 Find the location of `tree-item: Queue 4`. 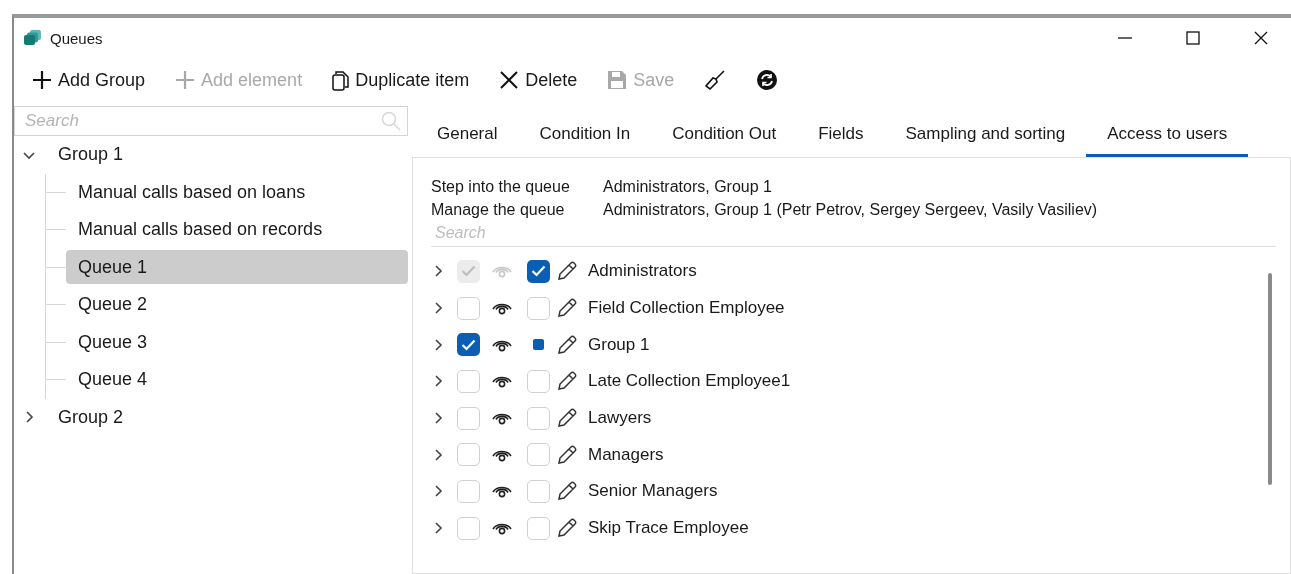

tree-item: Queue 4 is located at coordinates (237, 379).